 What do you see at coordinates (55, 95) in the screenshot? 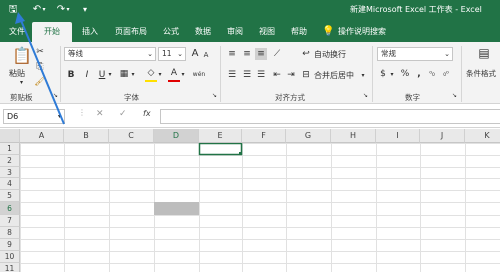
I see `clipboard-launcher-icon: ↘` at bounding box center [55, 95].